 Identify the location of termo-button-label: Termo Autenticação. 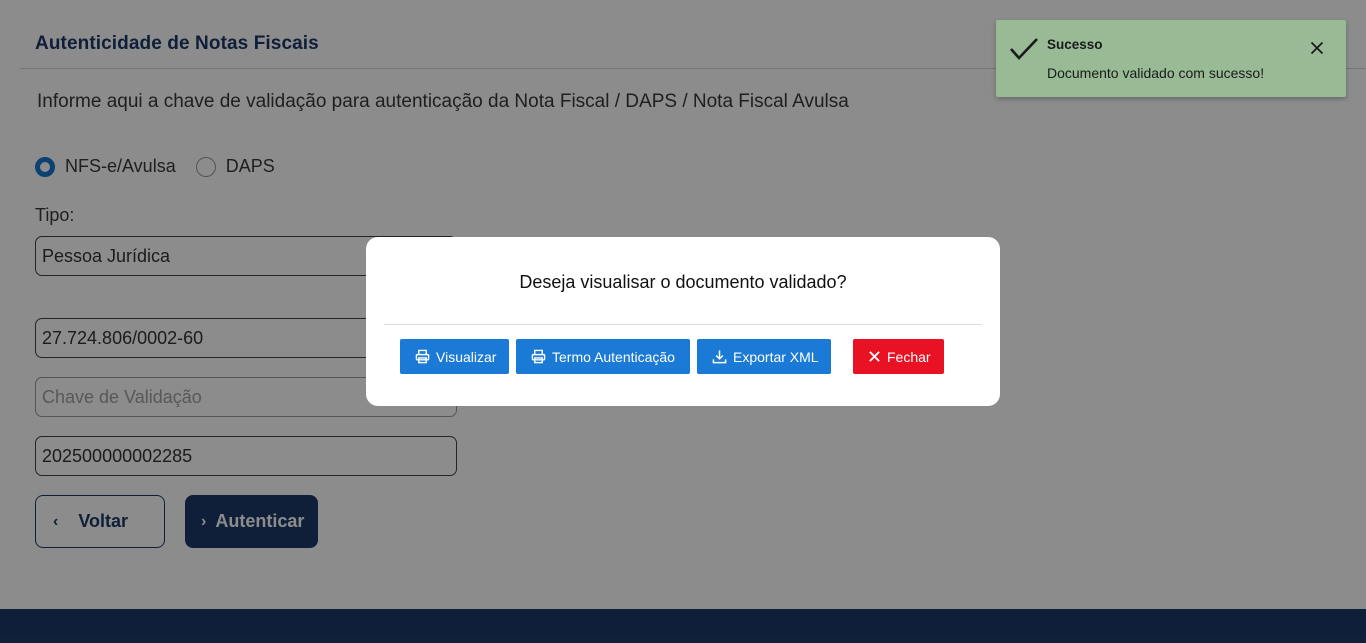
(613, 356).